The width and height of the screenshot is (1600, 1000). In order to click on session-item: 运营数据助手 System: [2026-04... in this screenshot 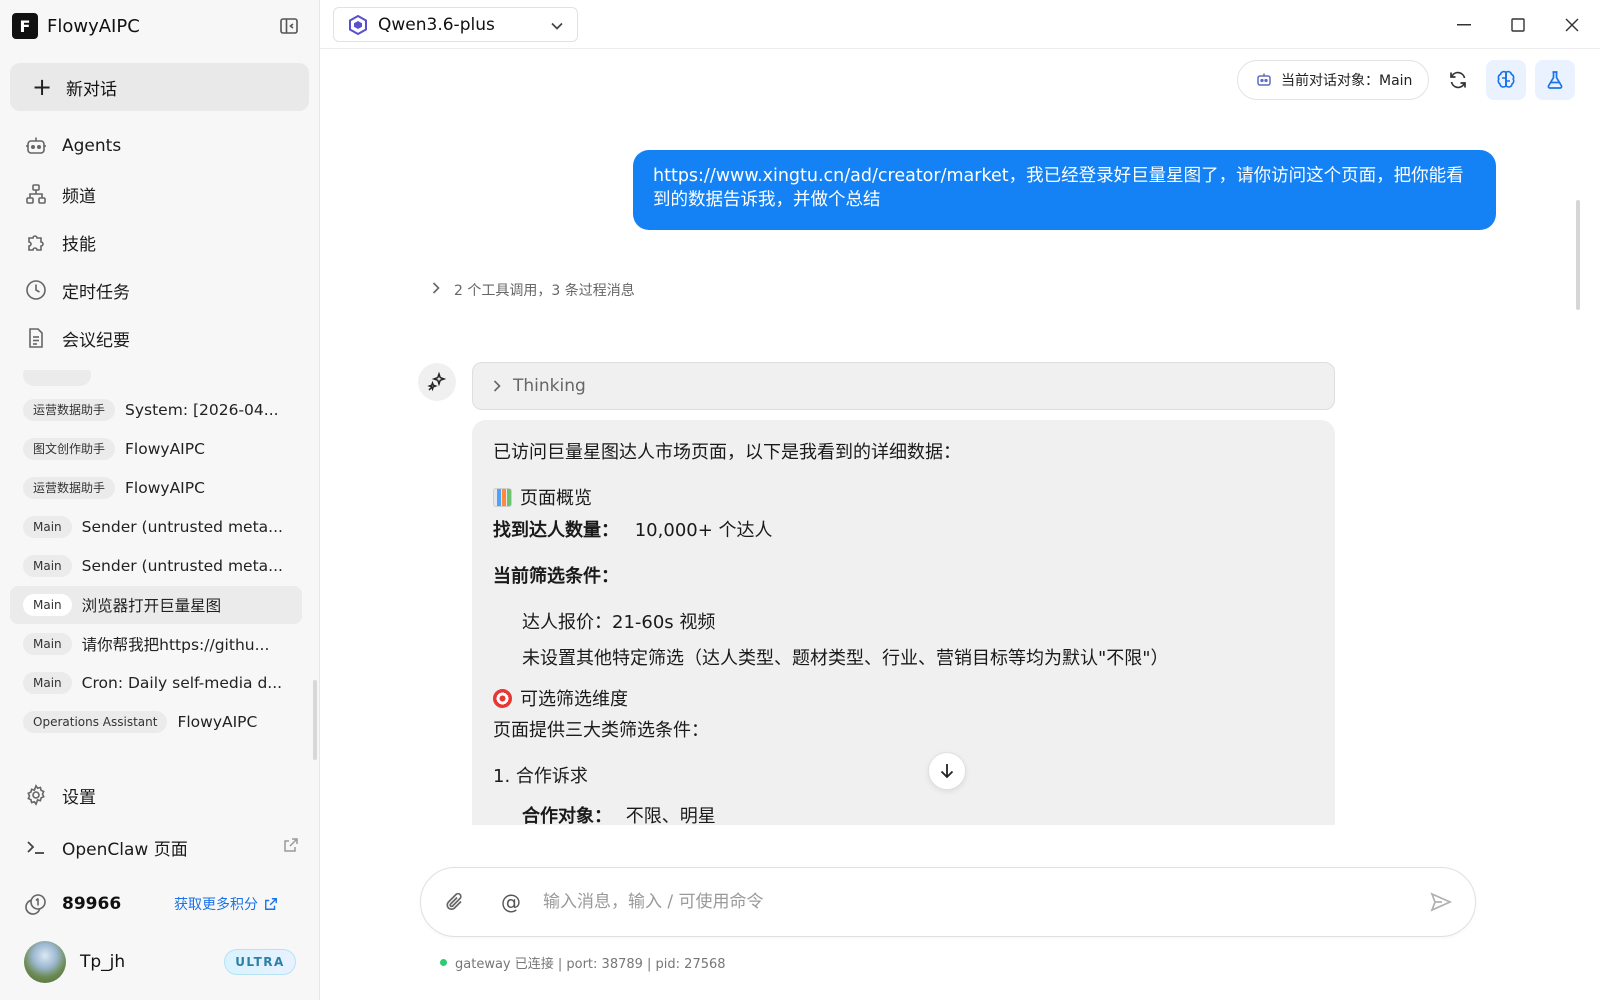, I will do `click(156, 410)`.